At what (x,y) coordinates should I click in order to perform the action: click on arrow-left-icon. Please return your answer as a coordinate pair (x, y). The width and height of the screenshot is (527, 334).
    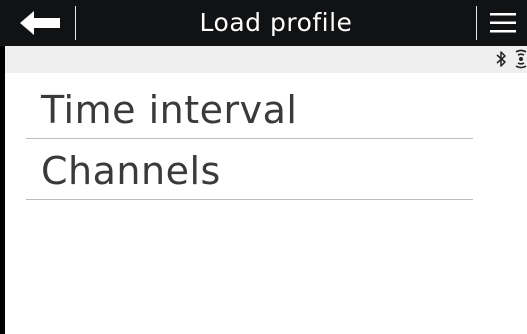
    Looking at the image, I should click on (40, 23).